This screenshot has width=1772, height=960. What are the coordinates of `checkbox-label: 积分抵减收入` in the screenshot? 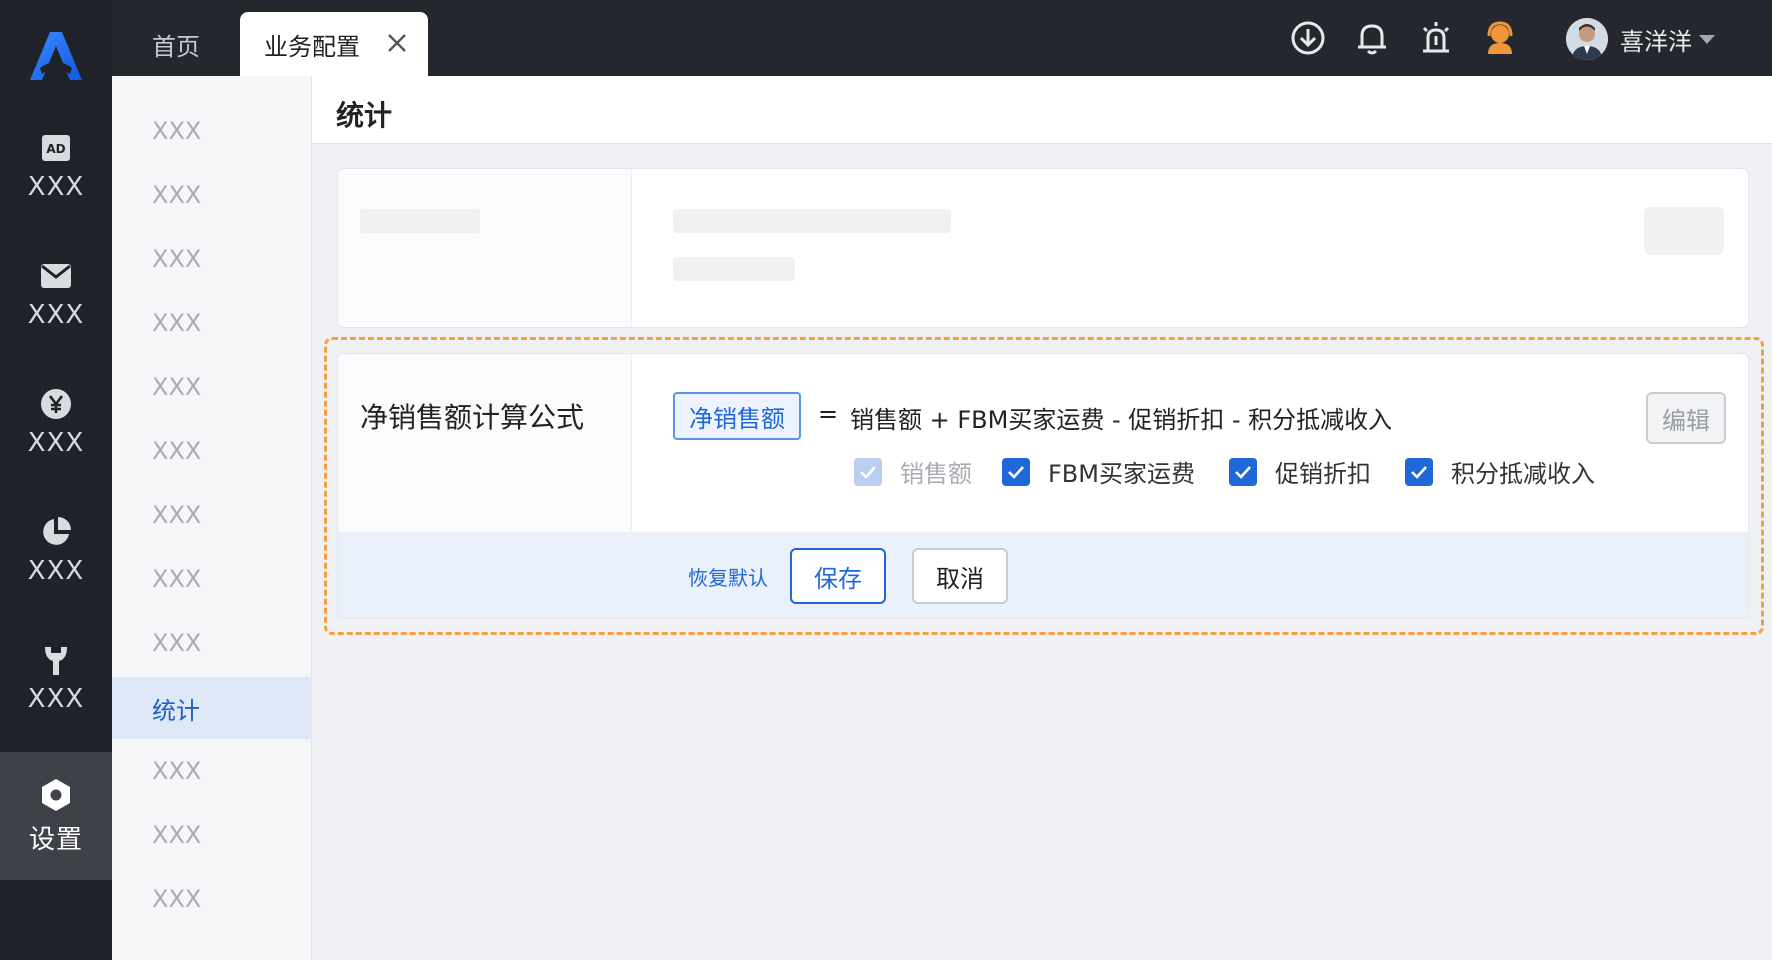 It's located at (1523, 474).